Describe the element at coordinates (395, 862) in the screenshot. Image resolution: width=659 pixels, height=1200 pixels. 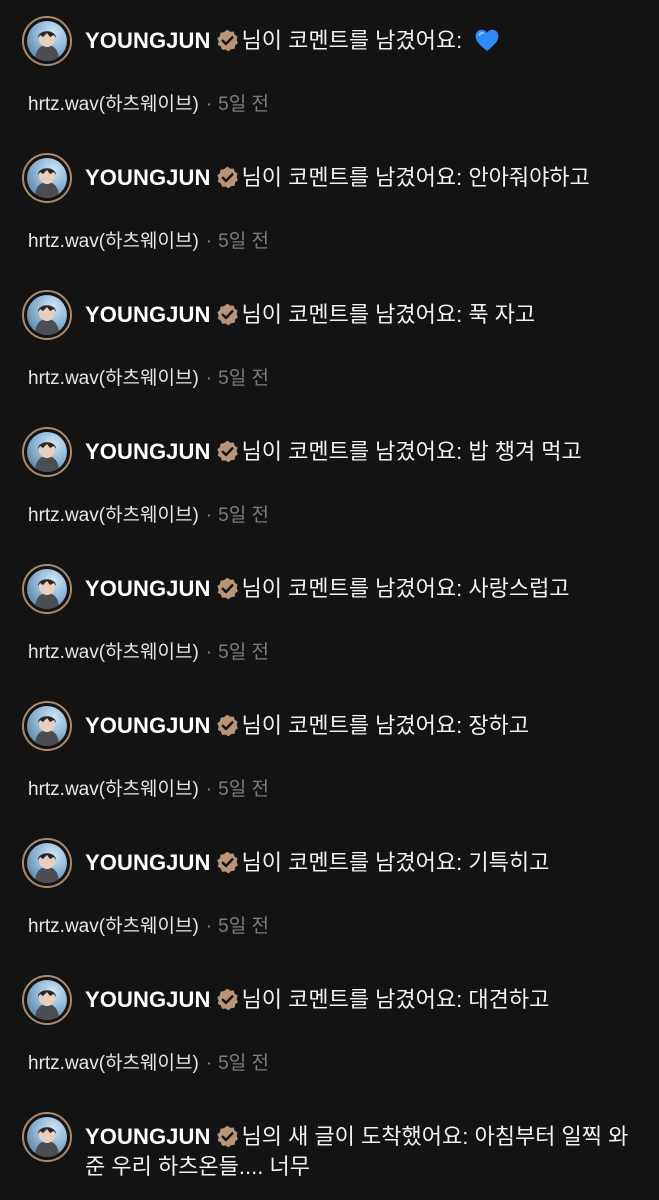
I see `notification-message: 님이 코멘트를 남겼어요: 기특히고` at that location.